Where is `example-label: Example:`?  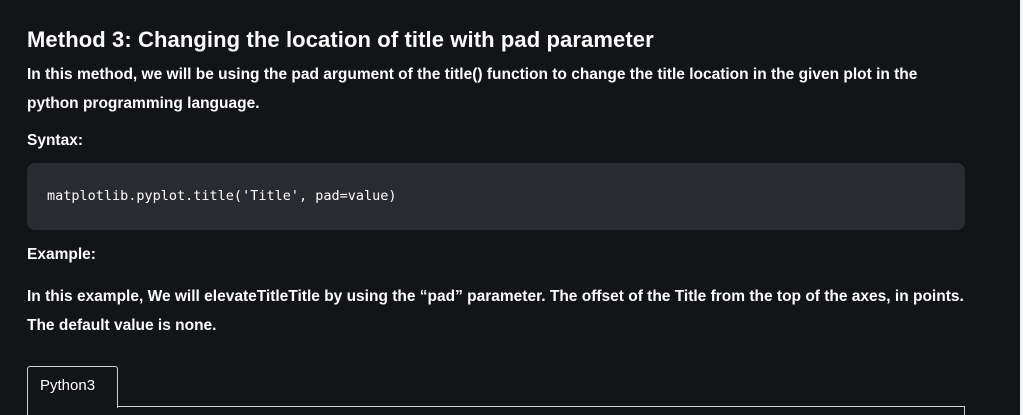
example-label: Example: is located at coordinates (61, 254).